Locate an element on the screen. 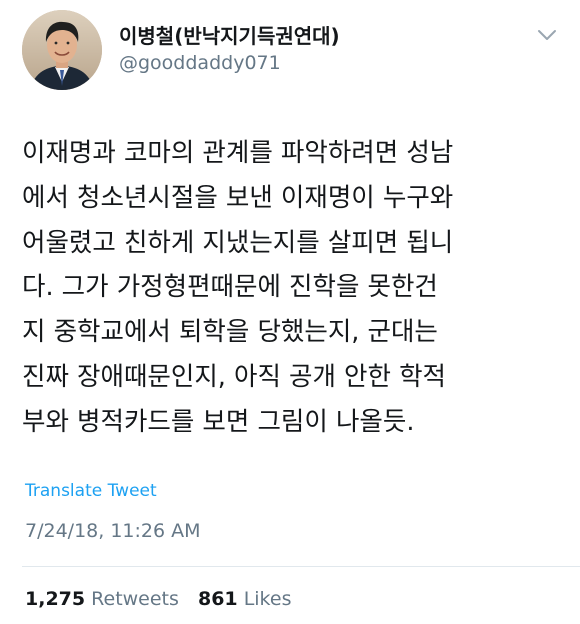 The width and height of the screenshot is (580, 624). avatar-image is located at coordinates (62, 50).